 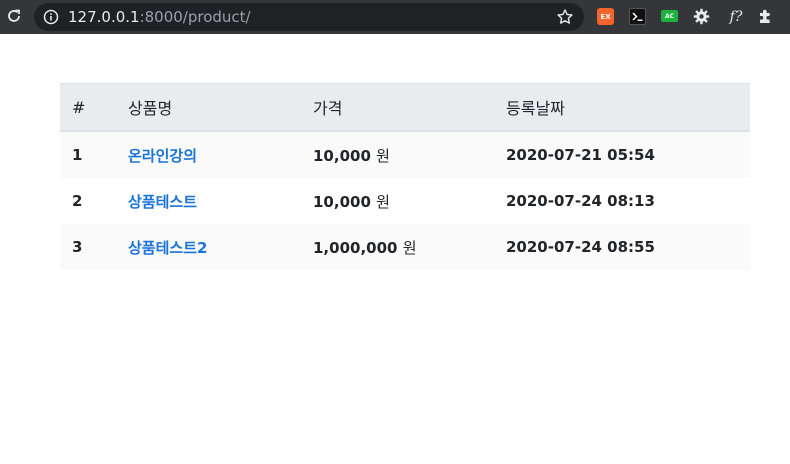 What do you see at coordinates (622, 107) in the screenshot?
I see `column-header-date: 등록날짜` at bounding box center [622, 107].